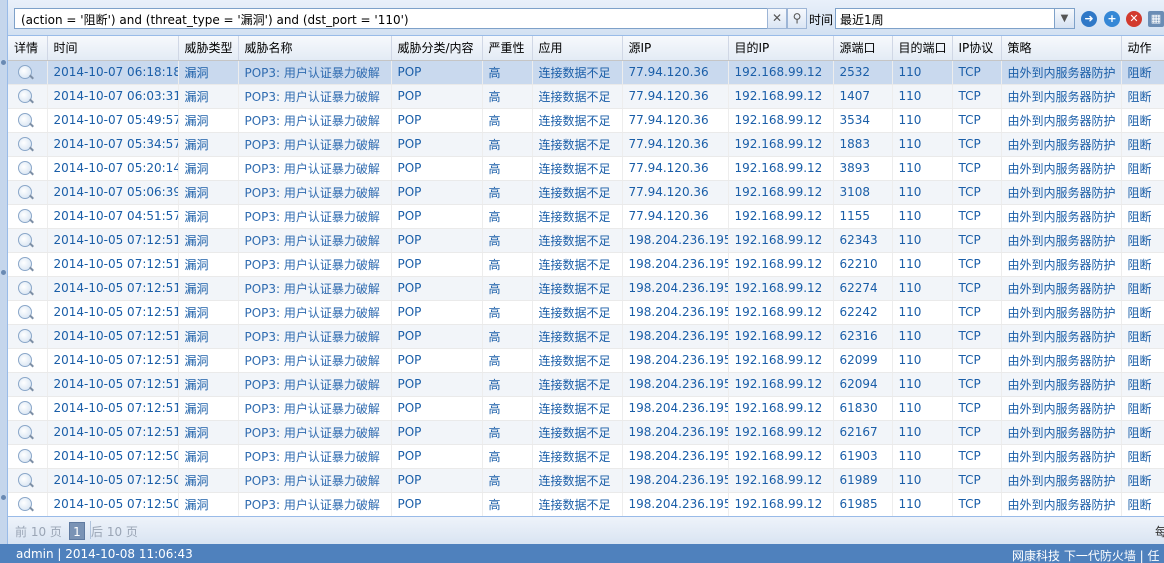  What do you see at coordinates (38, 531) in the screenshot?
I see `prev-pages-button: 前 10 页` at bounding box center [38, 531].